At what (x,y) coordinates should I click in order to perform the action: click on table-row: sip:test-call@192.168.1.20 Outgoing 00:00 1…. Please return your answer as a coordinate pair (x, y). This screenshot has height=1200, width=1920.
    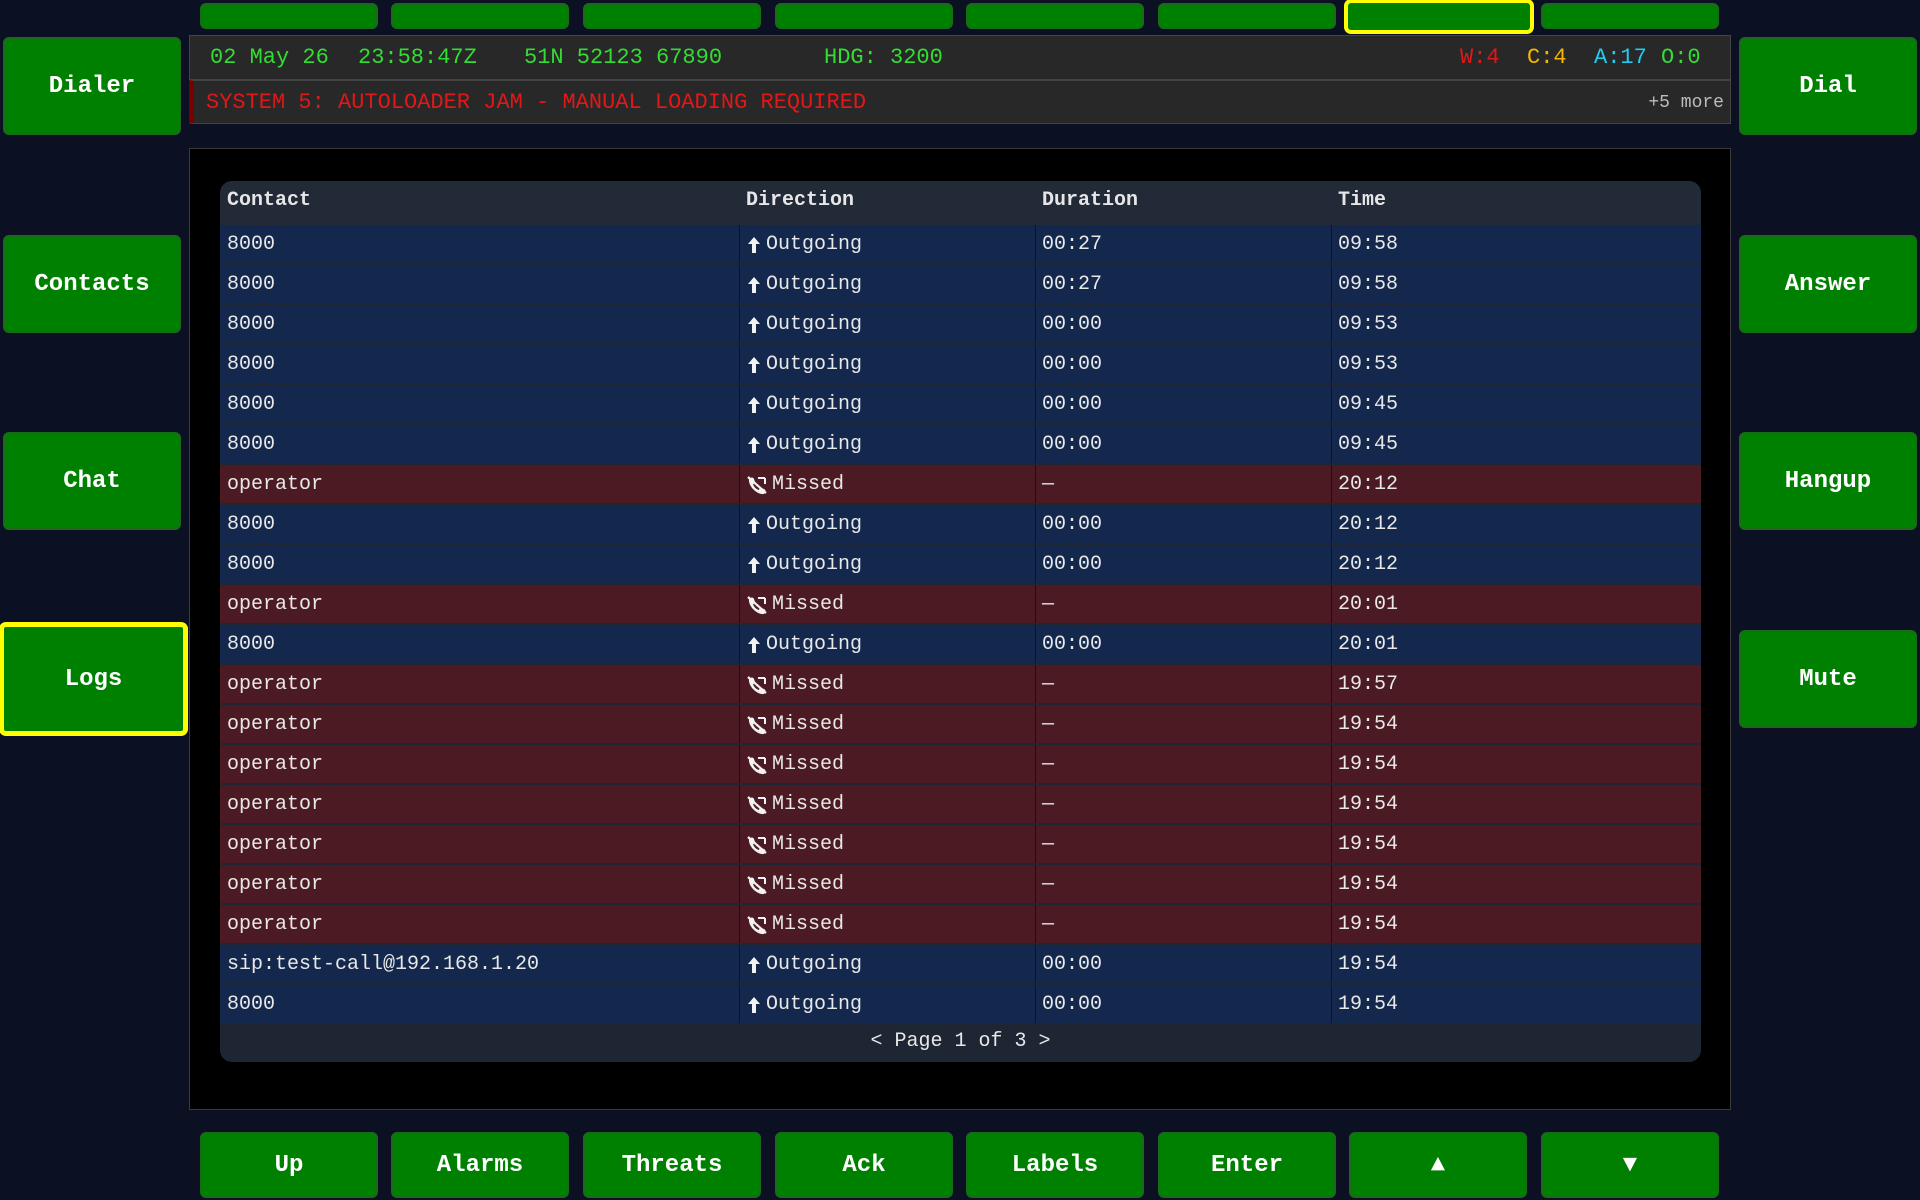
    Looking at the image, I should click on (960, 964).